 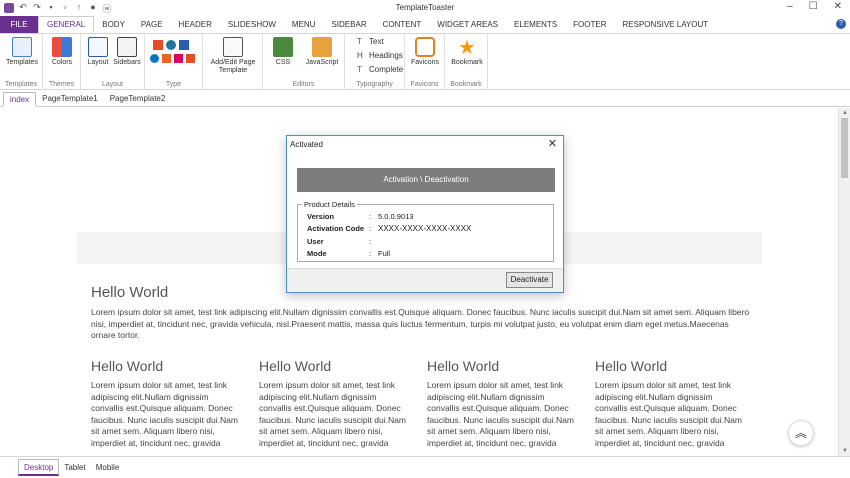 What do you see at coordinates (845, 451) in the screenshot?
I see `scroll-down-icon: ▼` at bounding box center [845, 451].